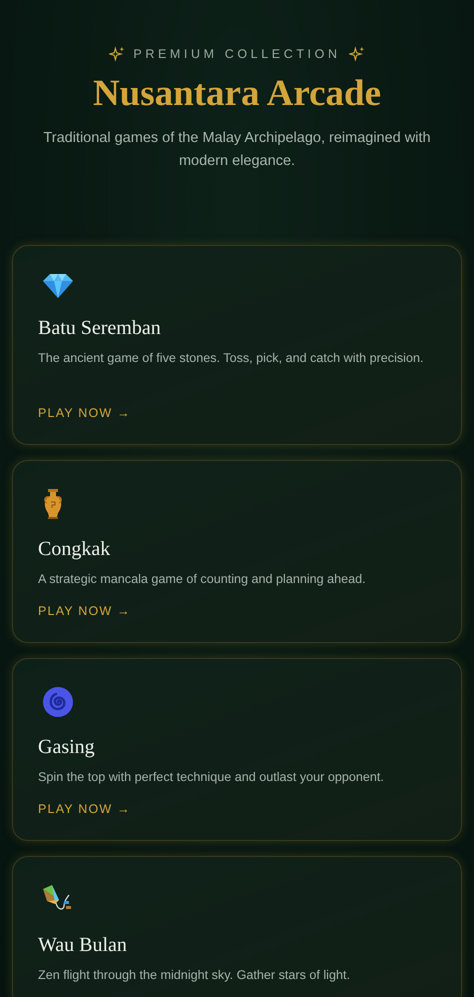 The width and height of the screenshot is (474, 997). What do you see at coordinates (202, 579) in the screenshot?
I see `game-description: A strategic mancala game of counting and planning ahead.` at bounding box center [202, 579].